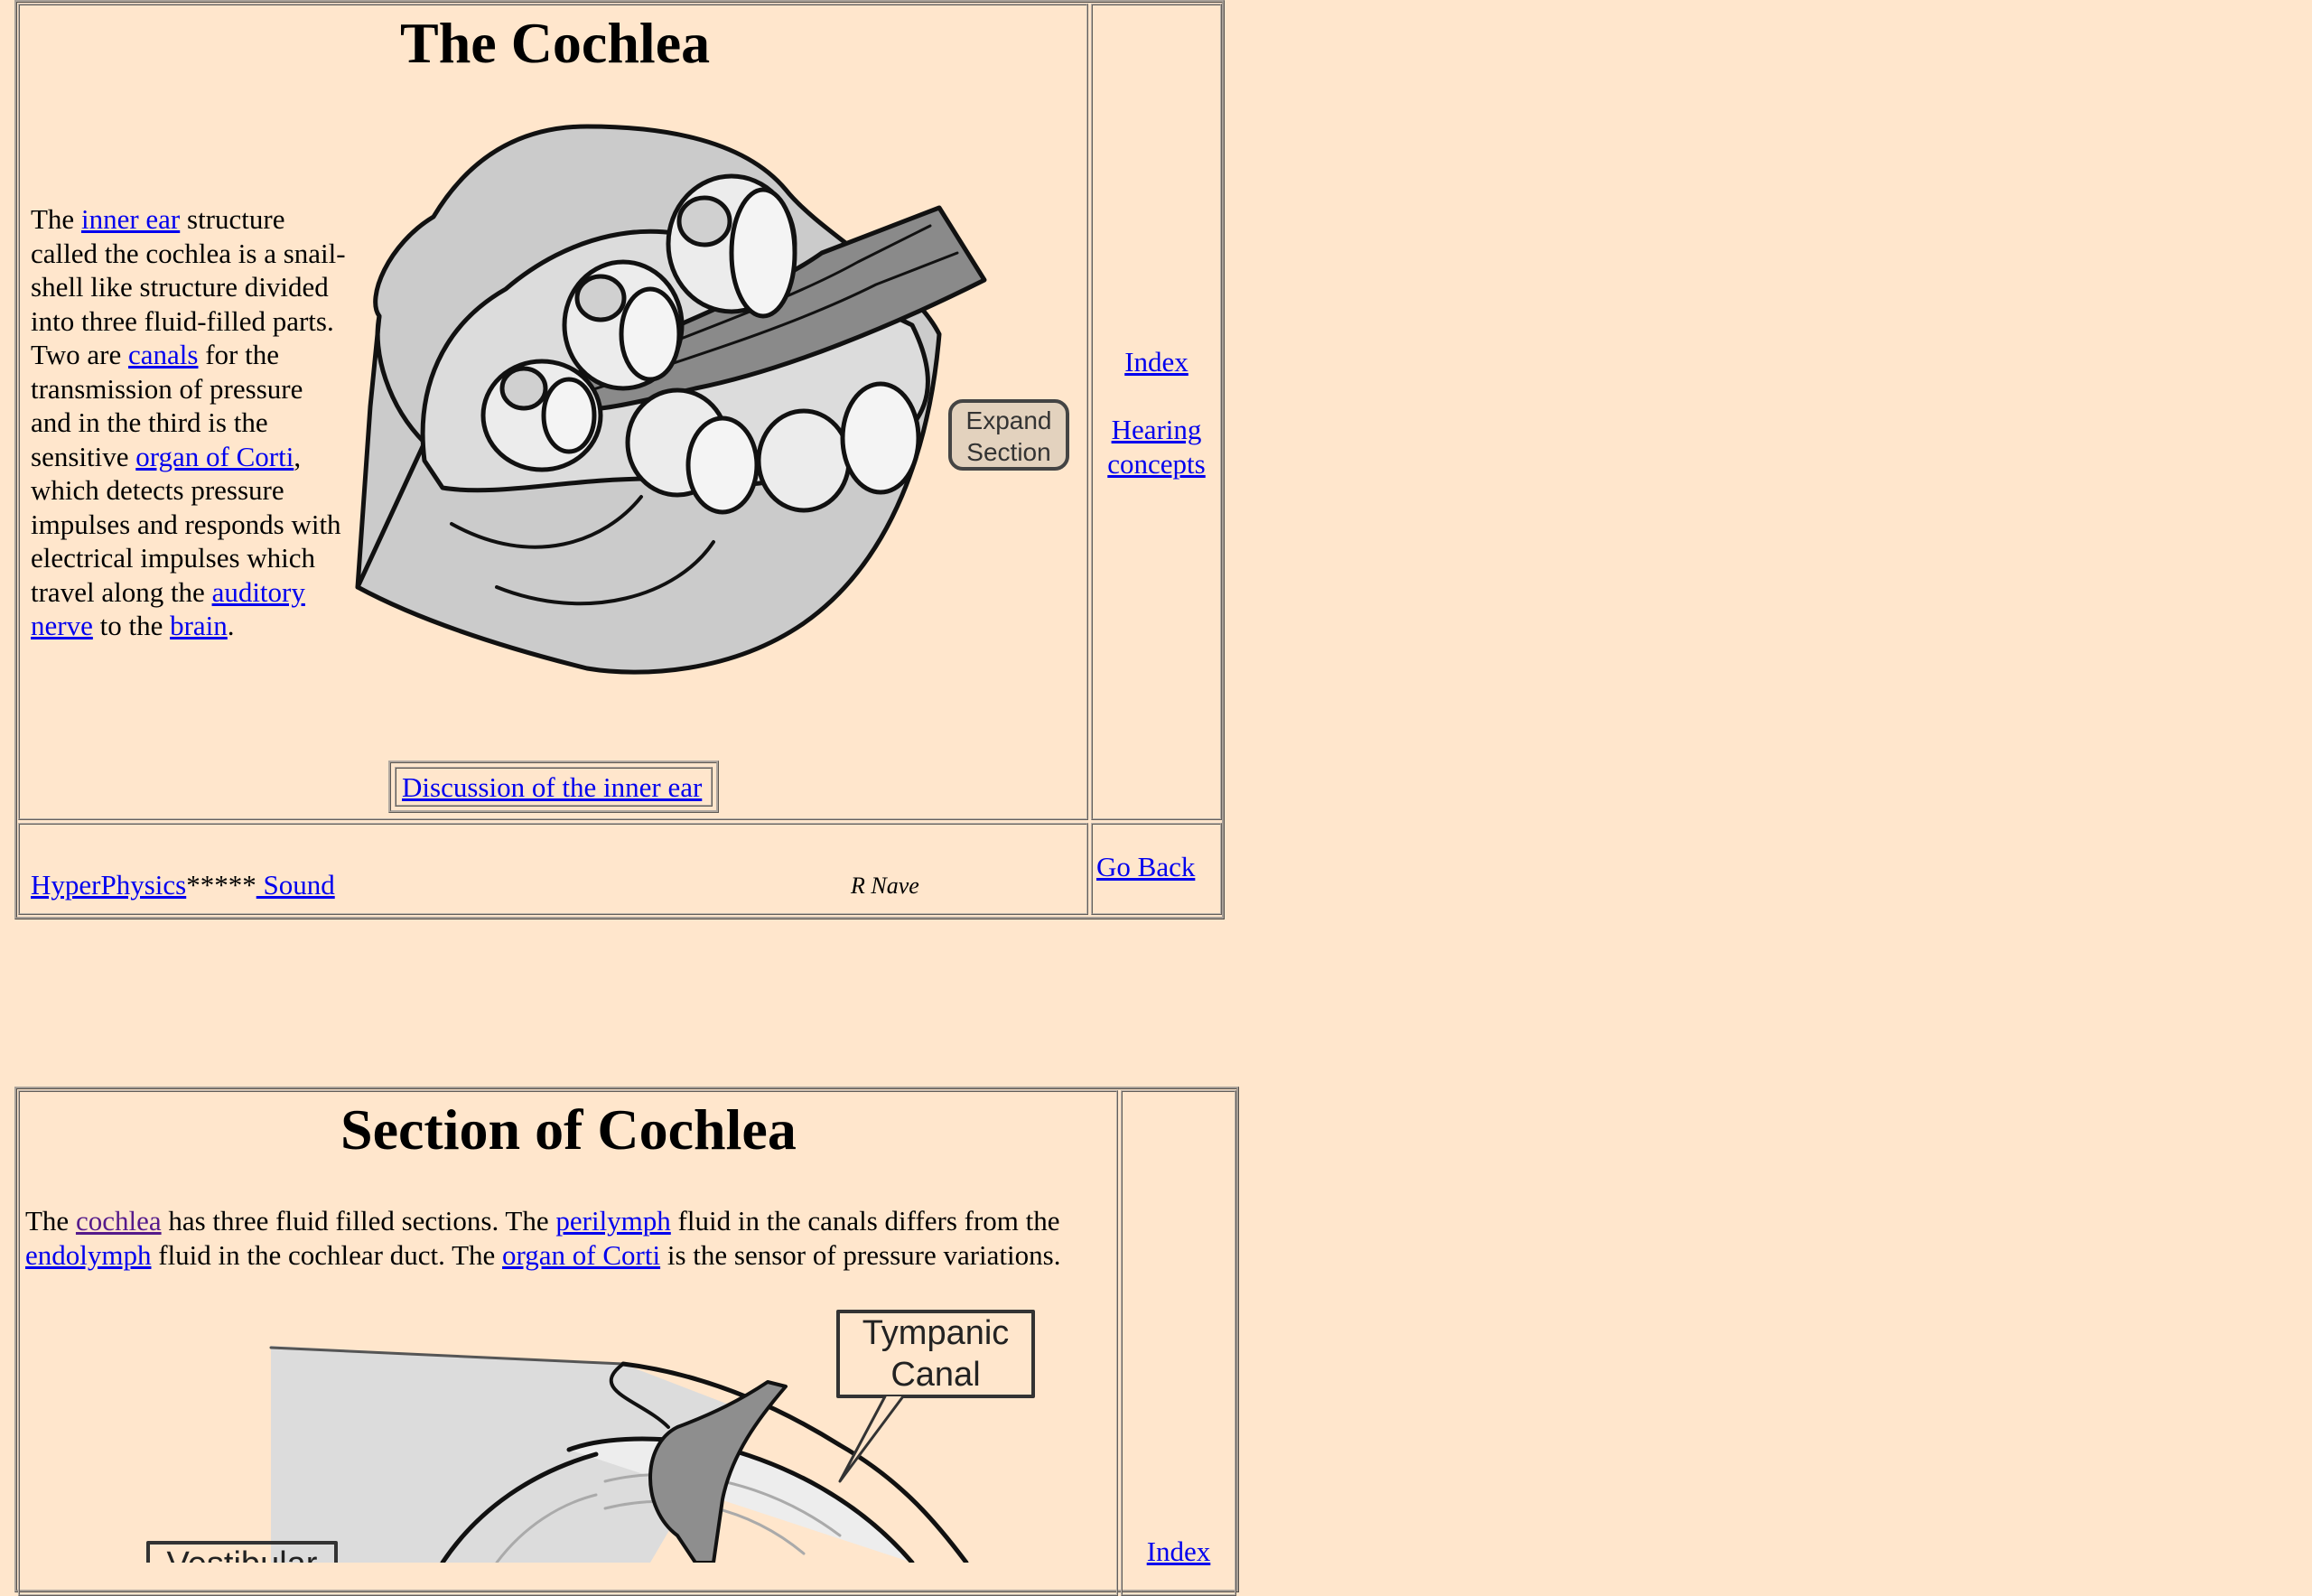 This screenshot has height=1596, width=2312. Describe the element at coordinates (1008, 435) in the screenshot. I see `expand-section-callout: Expand Section` at that location.